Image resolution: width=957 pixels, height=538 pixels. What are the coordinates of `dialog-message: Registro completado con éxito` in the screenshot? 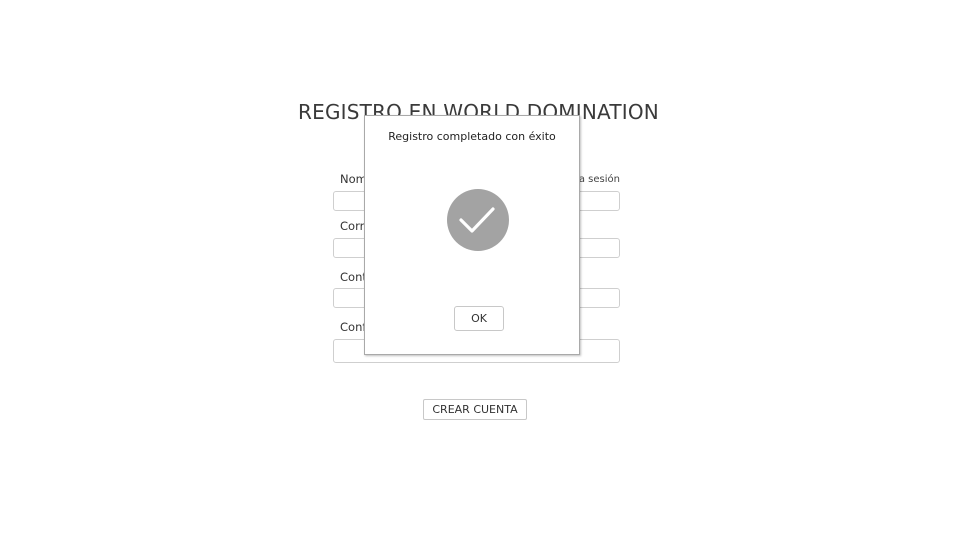 It's located at (472, 136).